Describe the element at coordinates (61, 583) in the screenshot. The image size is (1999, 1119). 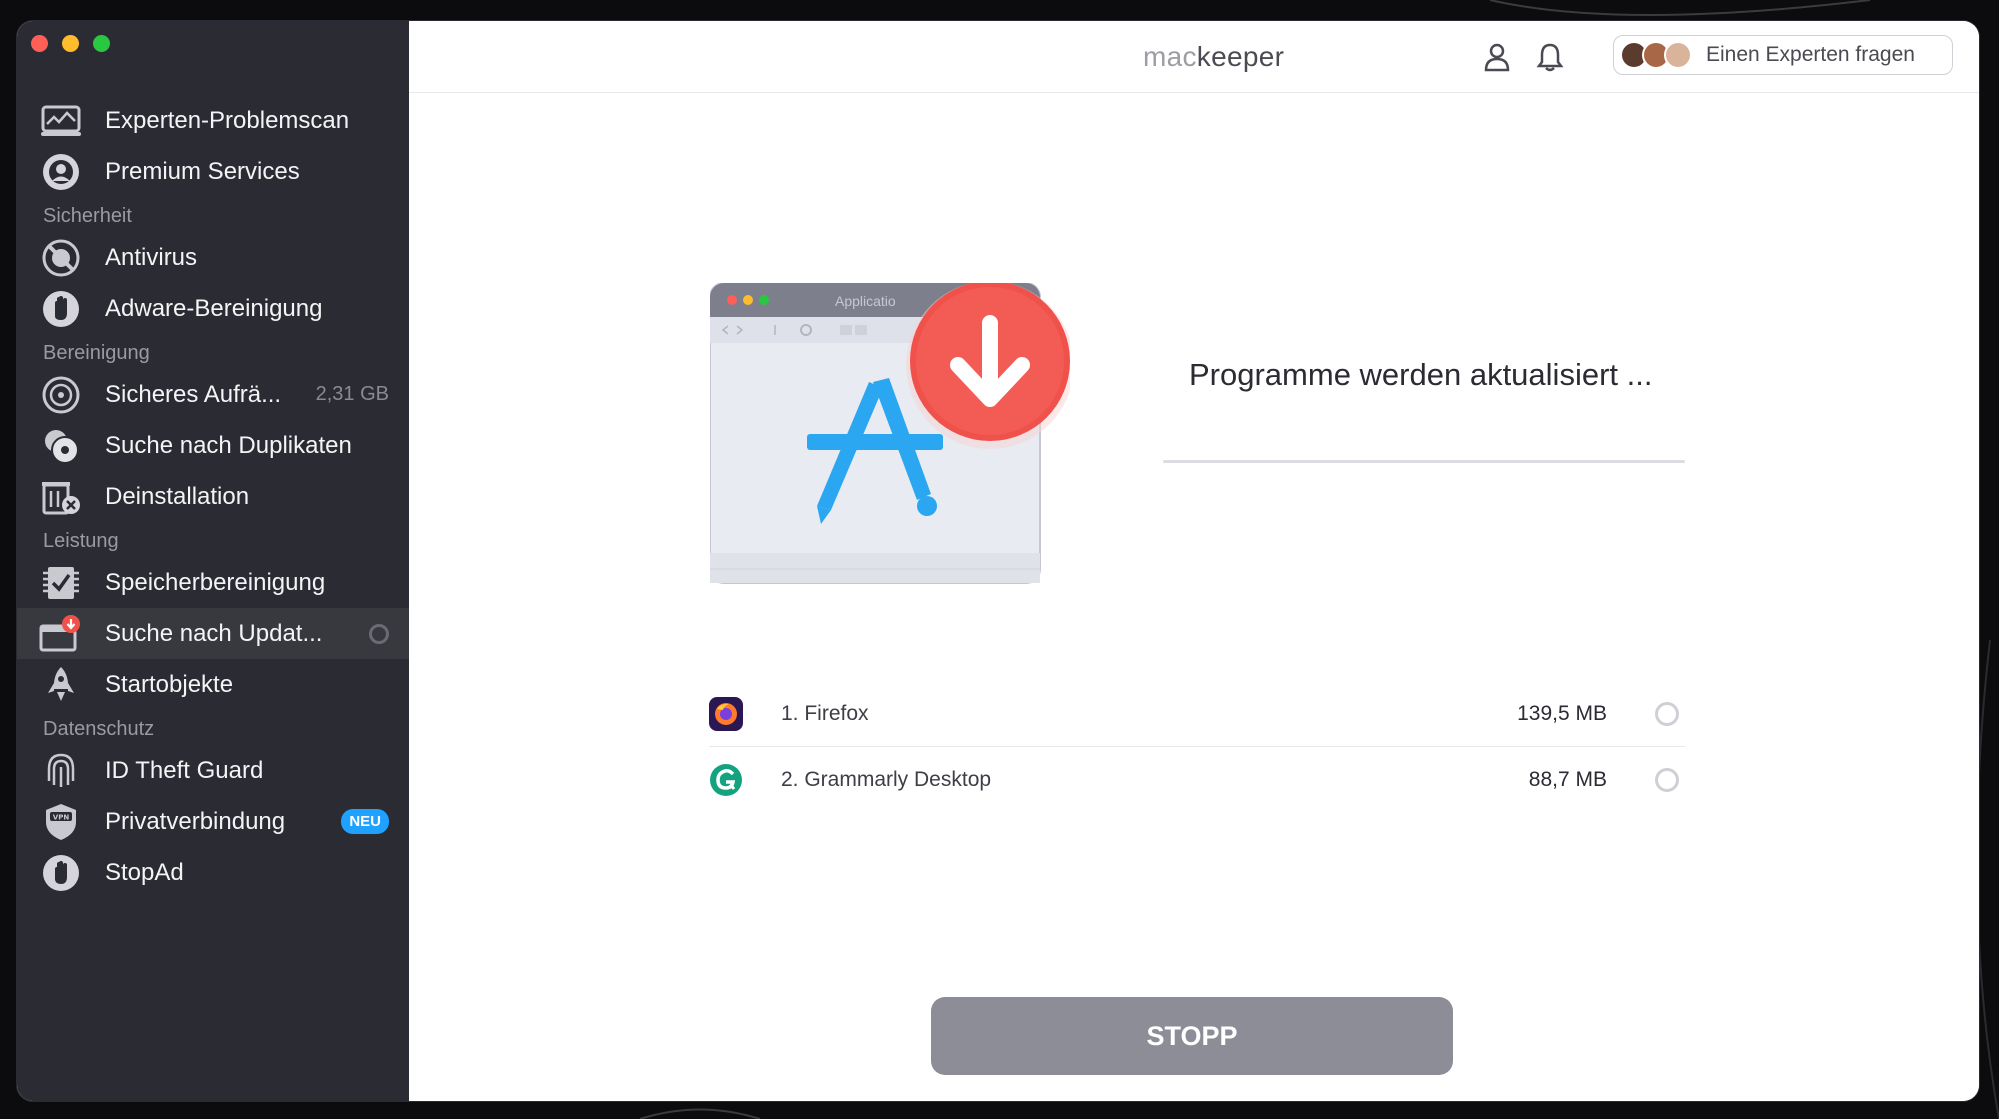
I see `memory-check-icon` at that location.